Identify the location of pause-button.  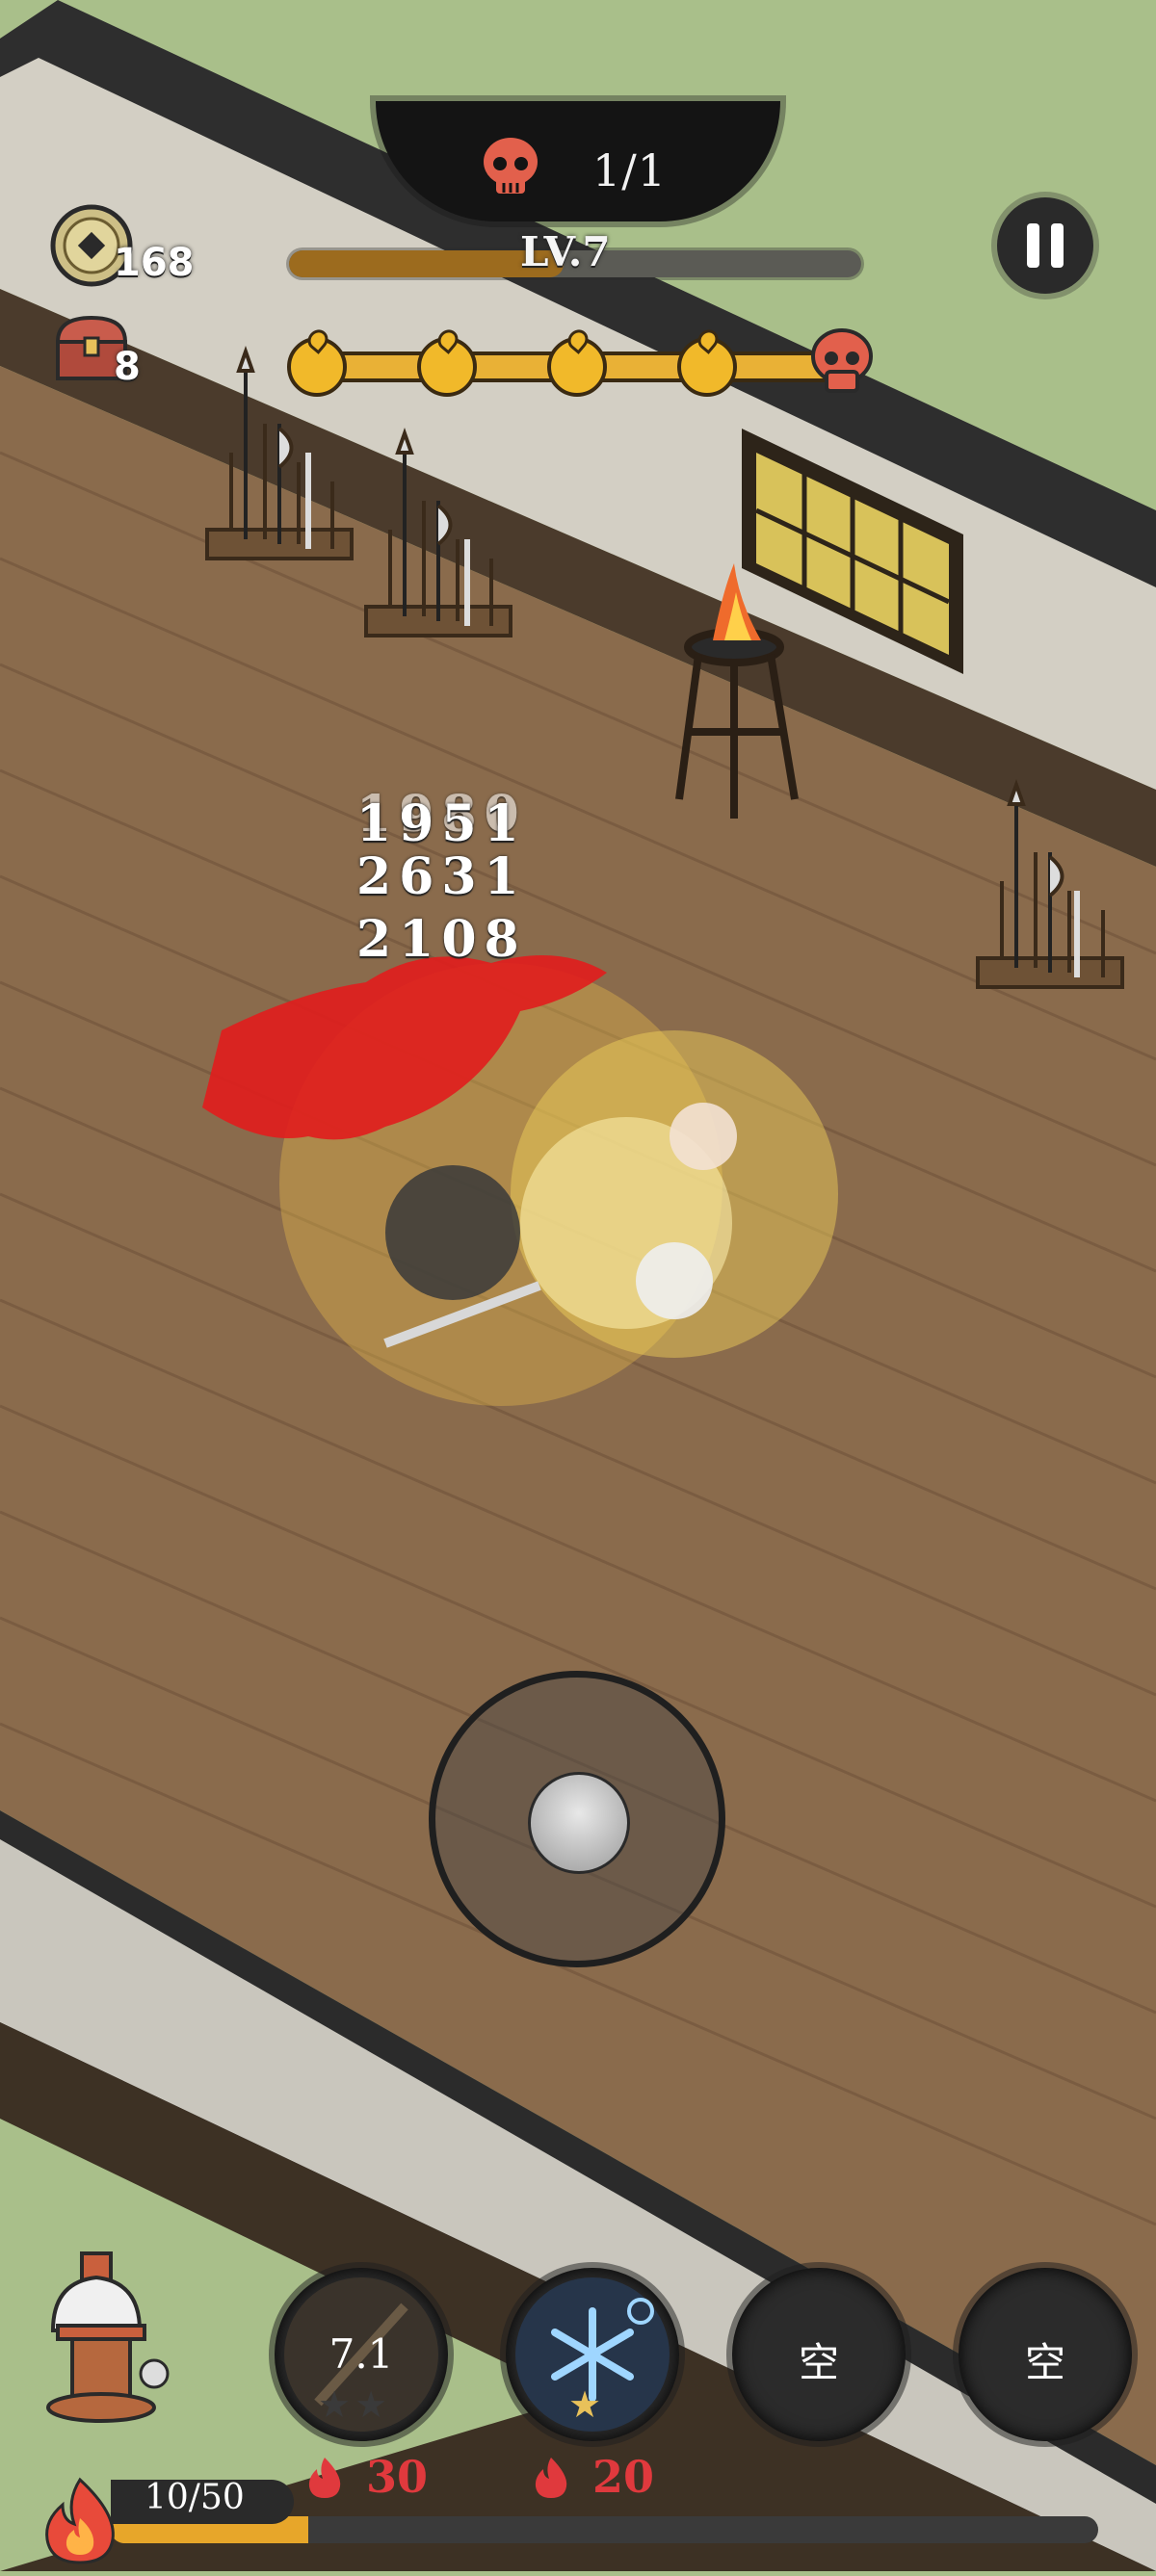
(1045, 245).